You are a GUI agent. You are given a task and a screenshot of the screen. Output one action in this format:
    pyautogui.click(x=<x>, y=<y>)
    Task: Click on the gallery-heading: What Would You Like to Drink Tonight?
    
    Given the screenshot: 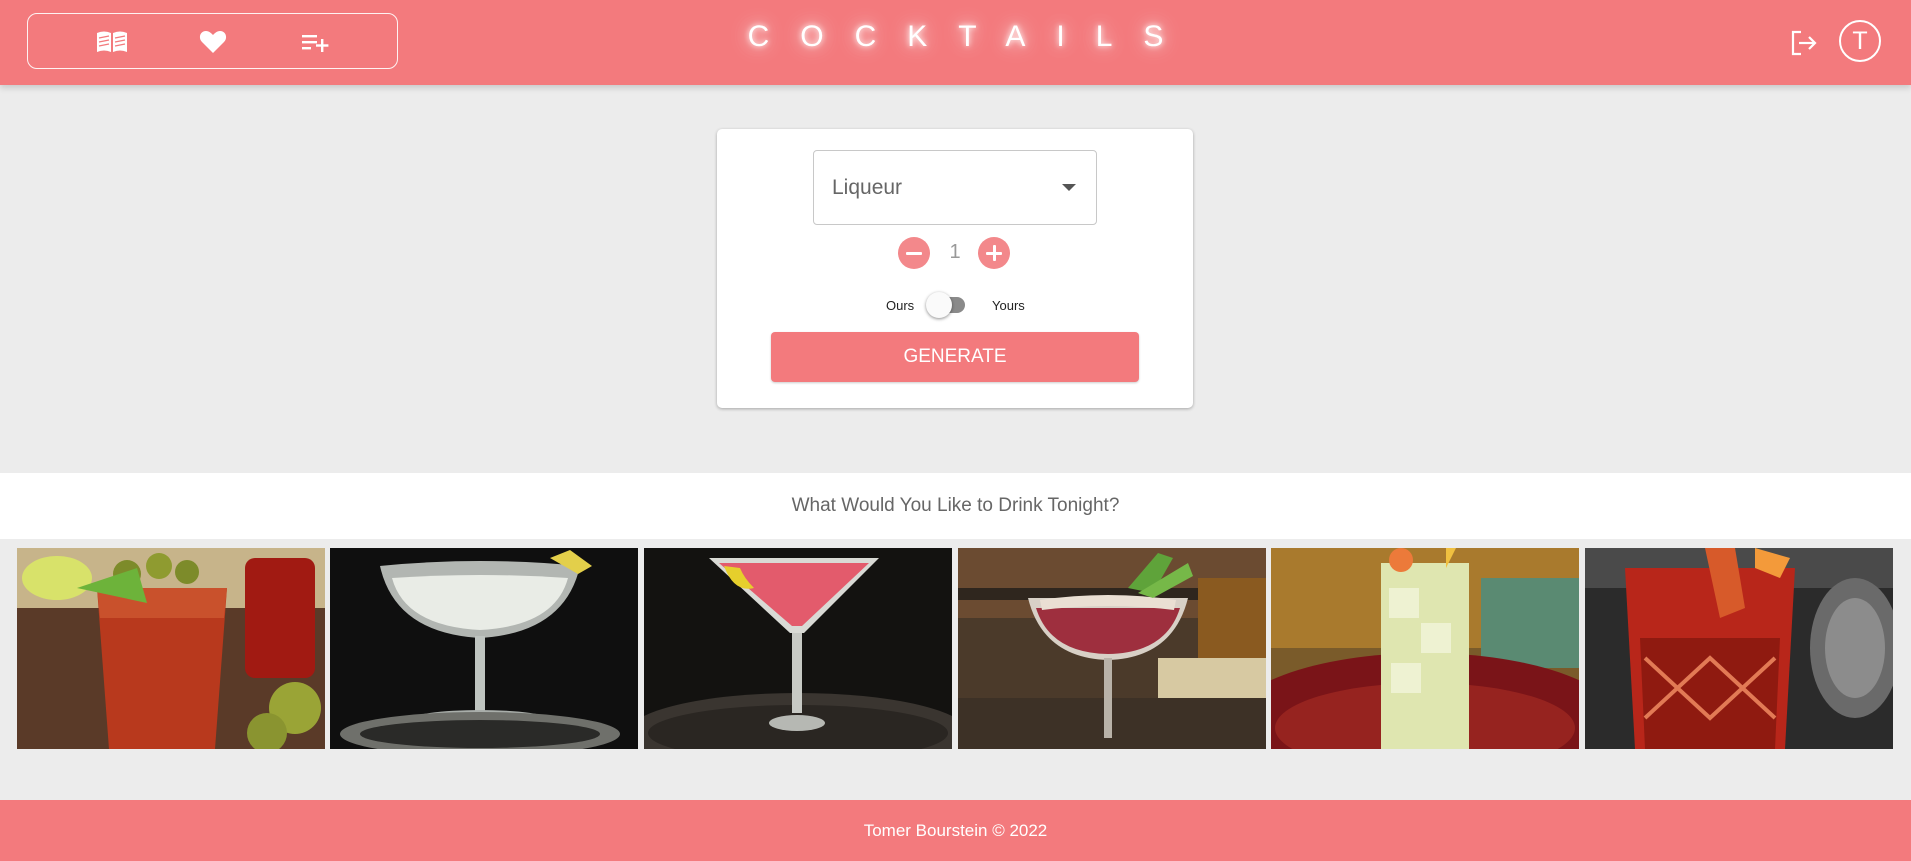 What is the action you would take?
    pyautogui.click(x=955, y=506)
    